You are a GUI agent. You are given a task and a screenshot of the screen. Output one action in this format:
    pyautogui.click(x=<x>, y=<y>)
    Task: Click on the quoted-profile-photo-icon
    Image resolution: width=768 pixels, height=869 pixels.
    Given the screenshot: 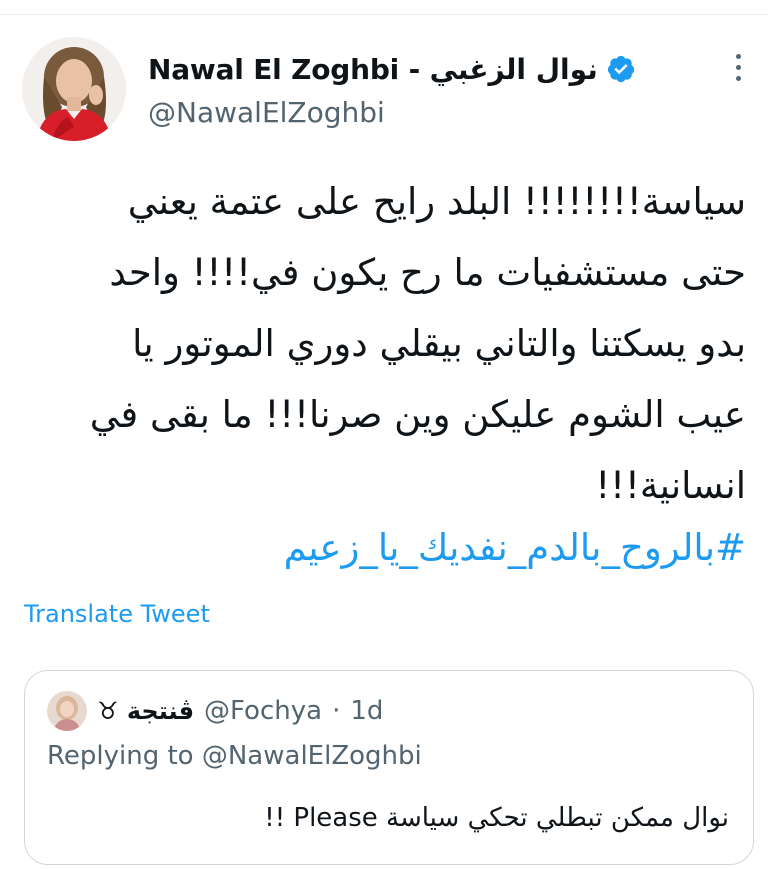 What is the action you would take?
    pyautogui.click(x=67, y=711)
    